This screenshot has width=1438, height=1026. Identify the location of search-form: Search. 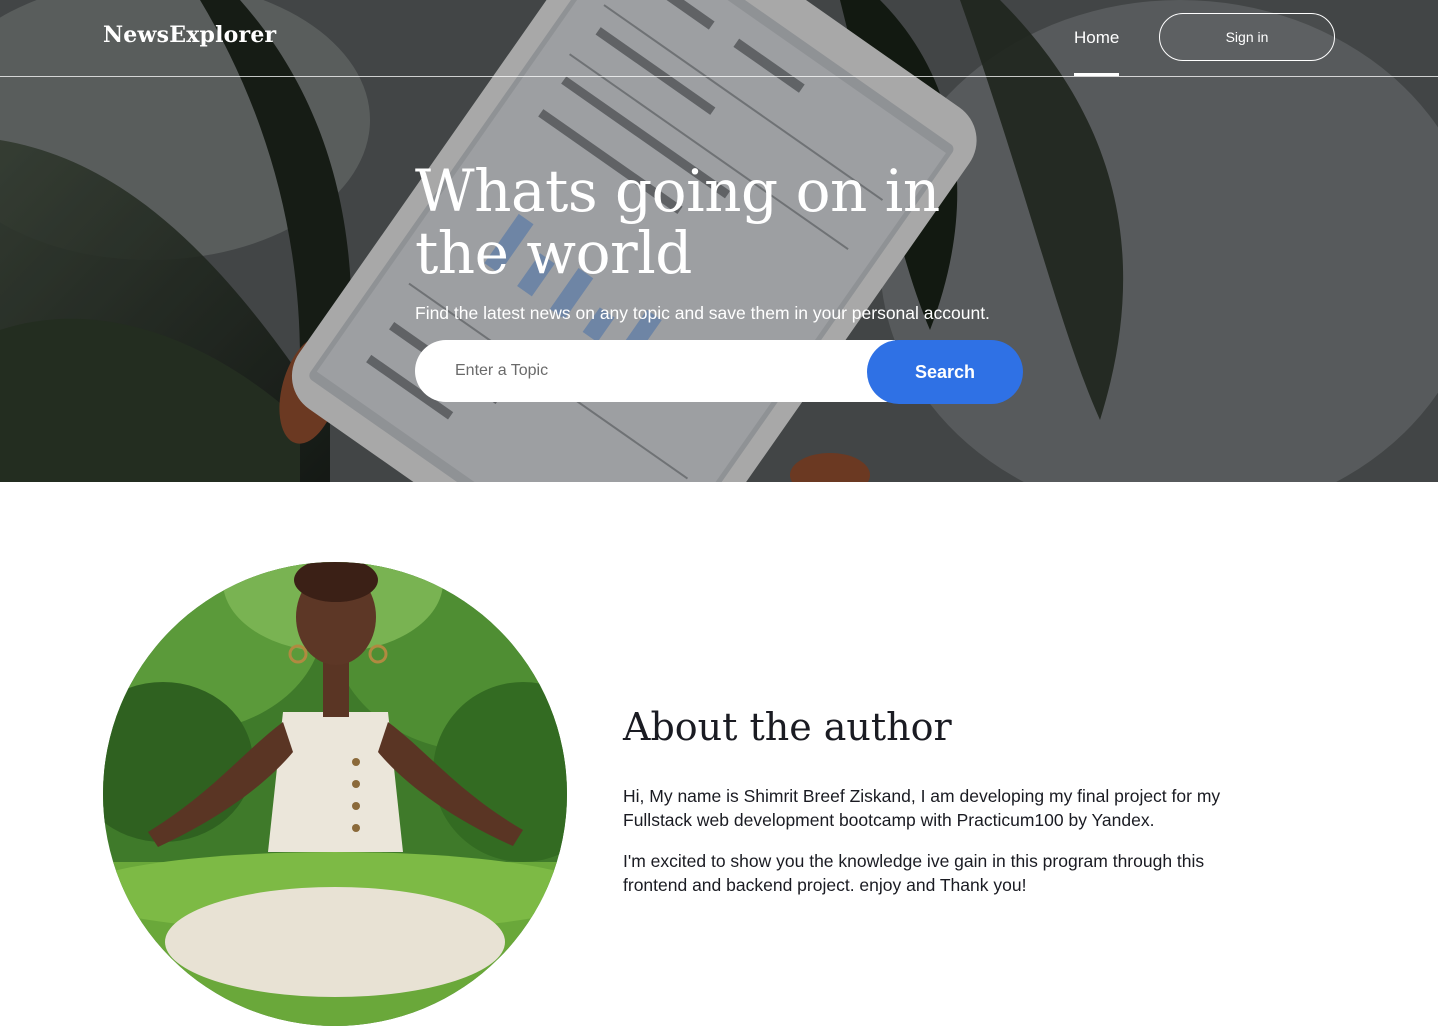
(719, 372).